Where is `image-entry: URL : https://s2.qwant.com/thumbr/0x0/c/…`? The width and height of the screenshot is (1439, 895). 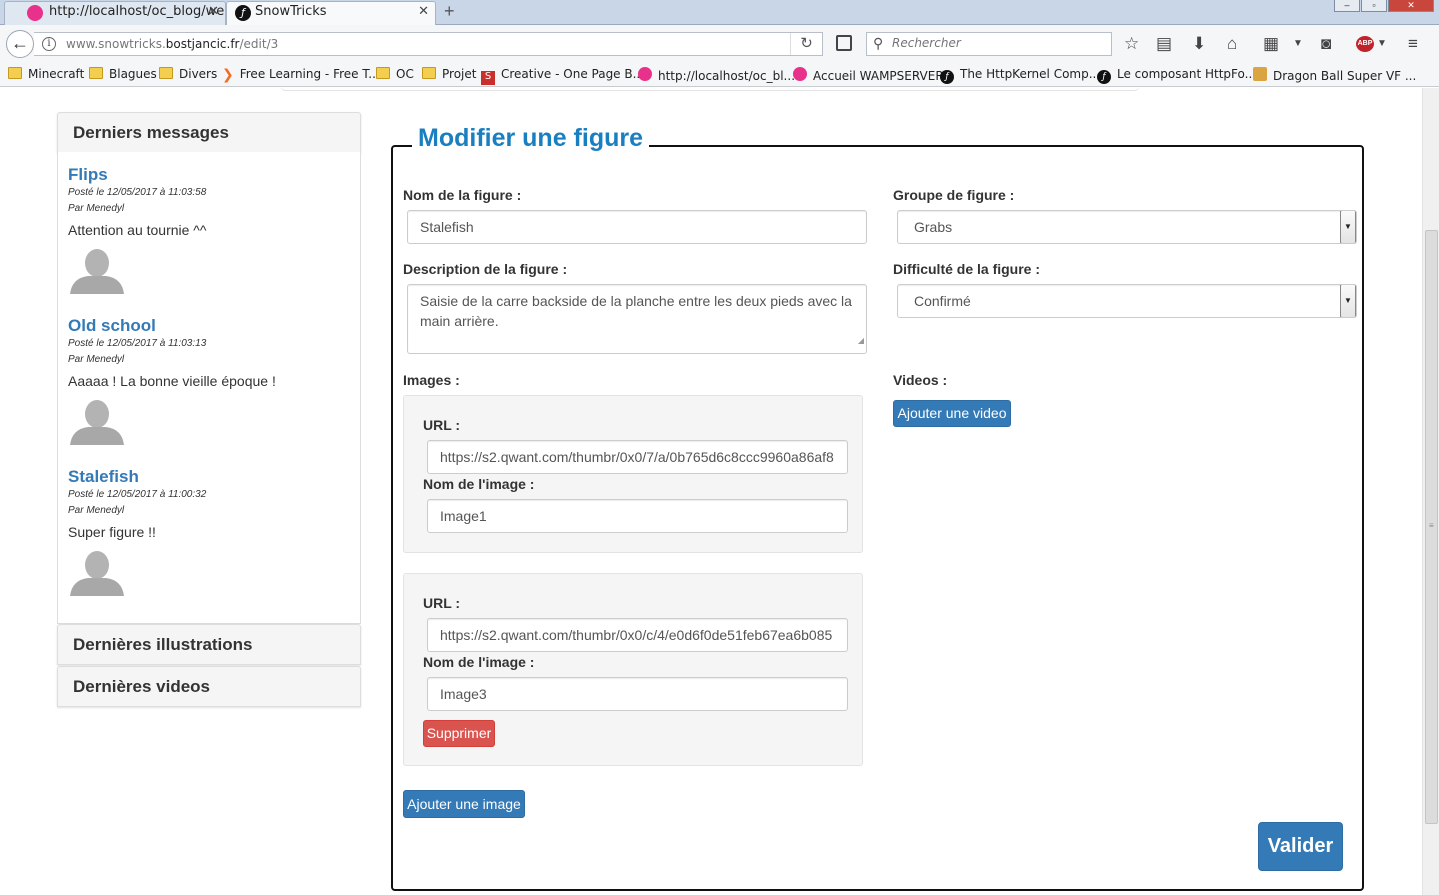
image-entry: URL : https://s2.qwant.com/thumbr/0x0/c/… is located at coordinates (633, 669).